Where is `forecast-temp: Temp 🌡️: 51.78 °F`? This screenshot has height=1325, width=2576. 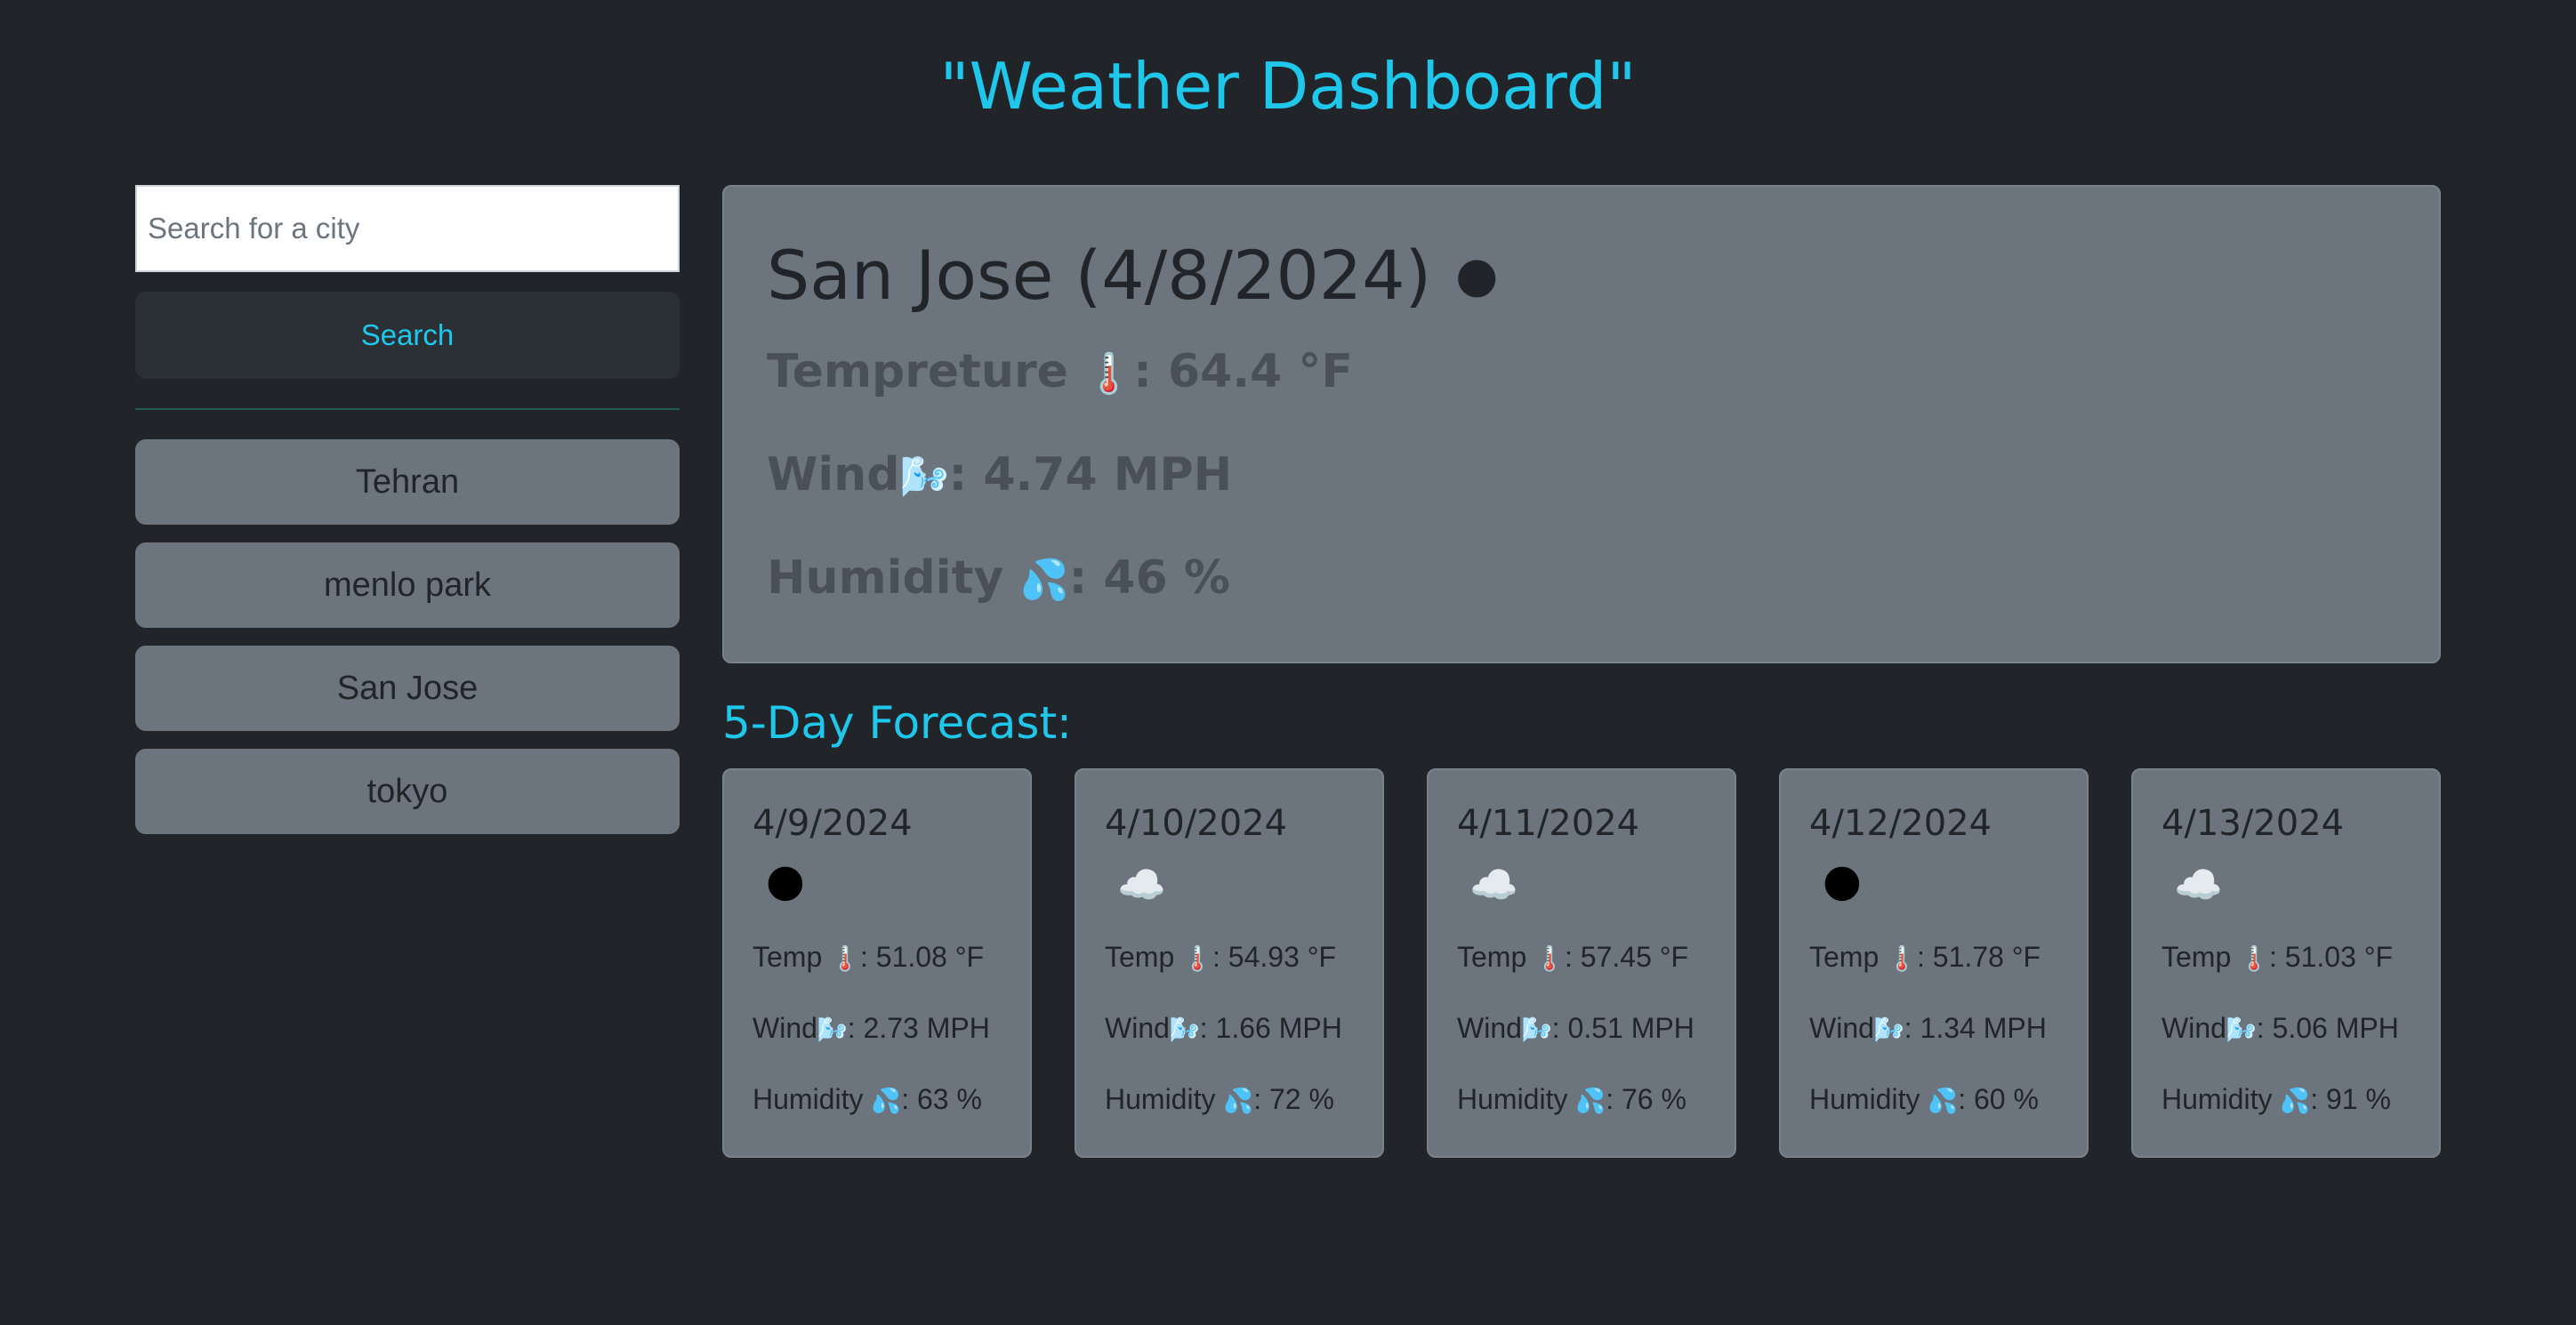 forecast-temp: Temp 🌡️: 51.78 °F is located at coordinates (1933, 956).